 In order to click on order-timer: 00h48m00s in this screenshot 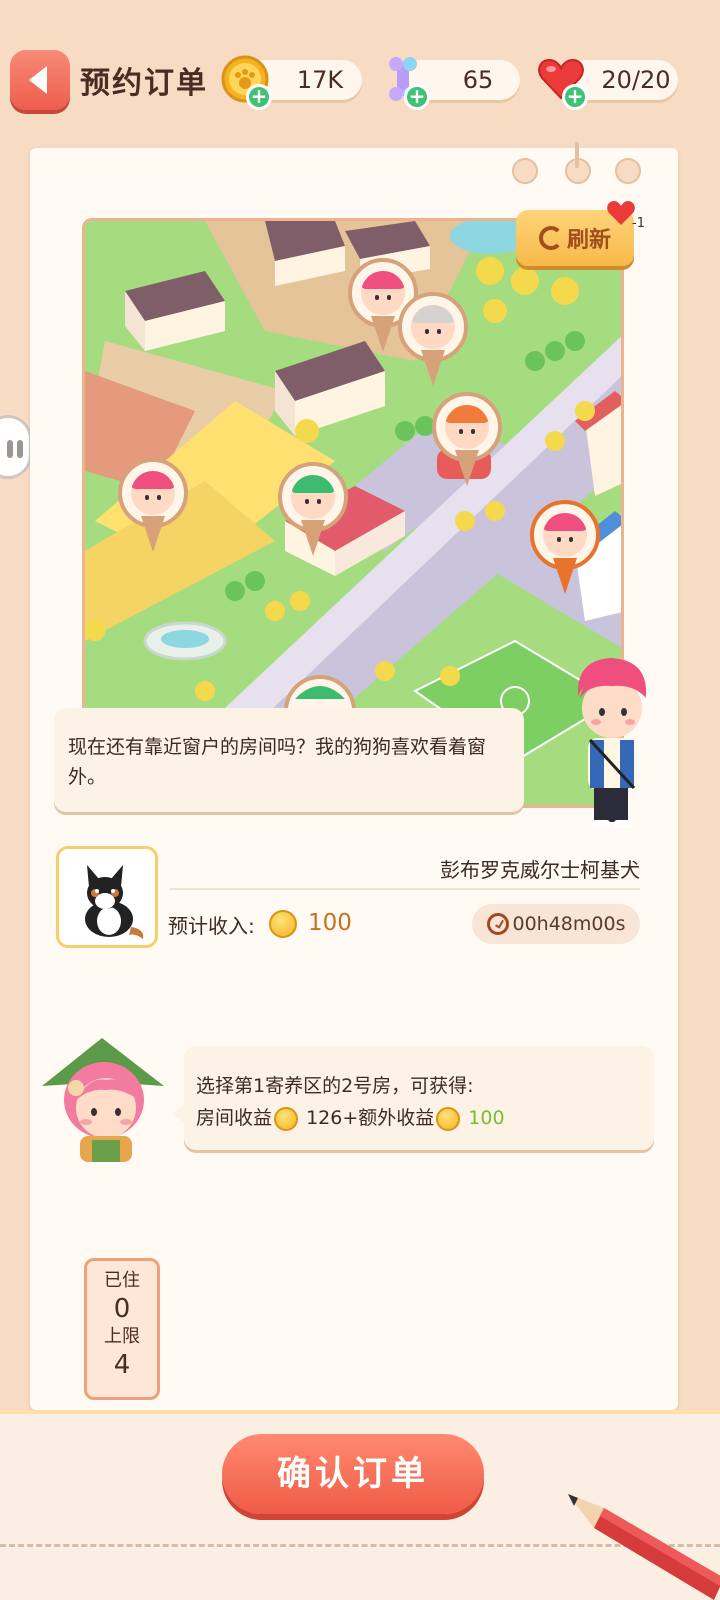, I will do `click(556, 924)`.